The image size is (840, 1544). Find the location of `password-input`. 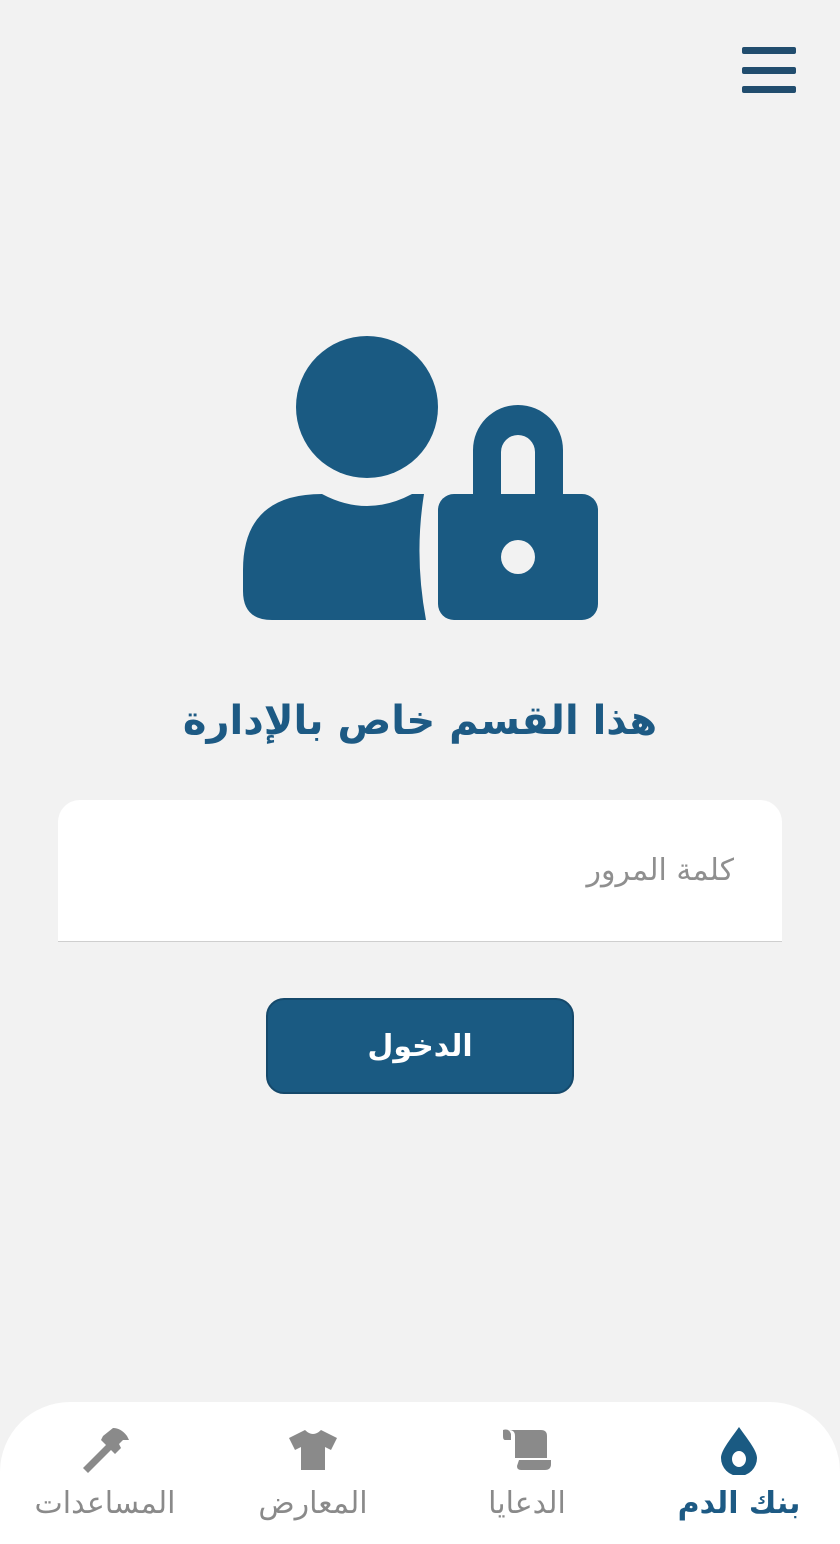

password-input is located at coordinates (420, 870).